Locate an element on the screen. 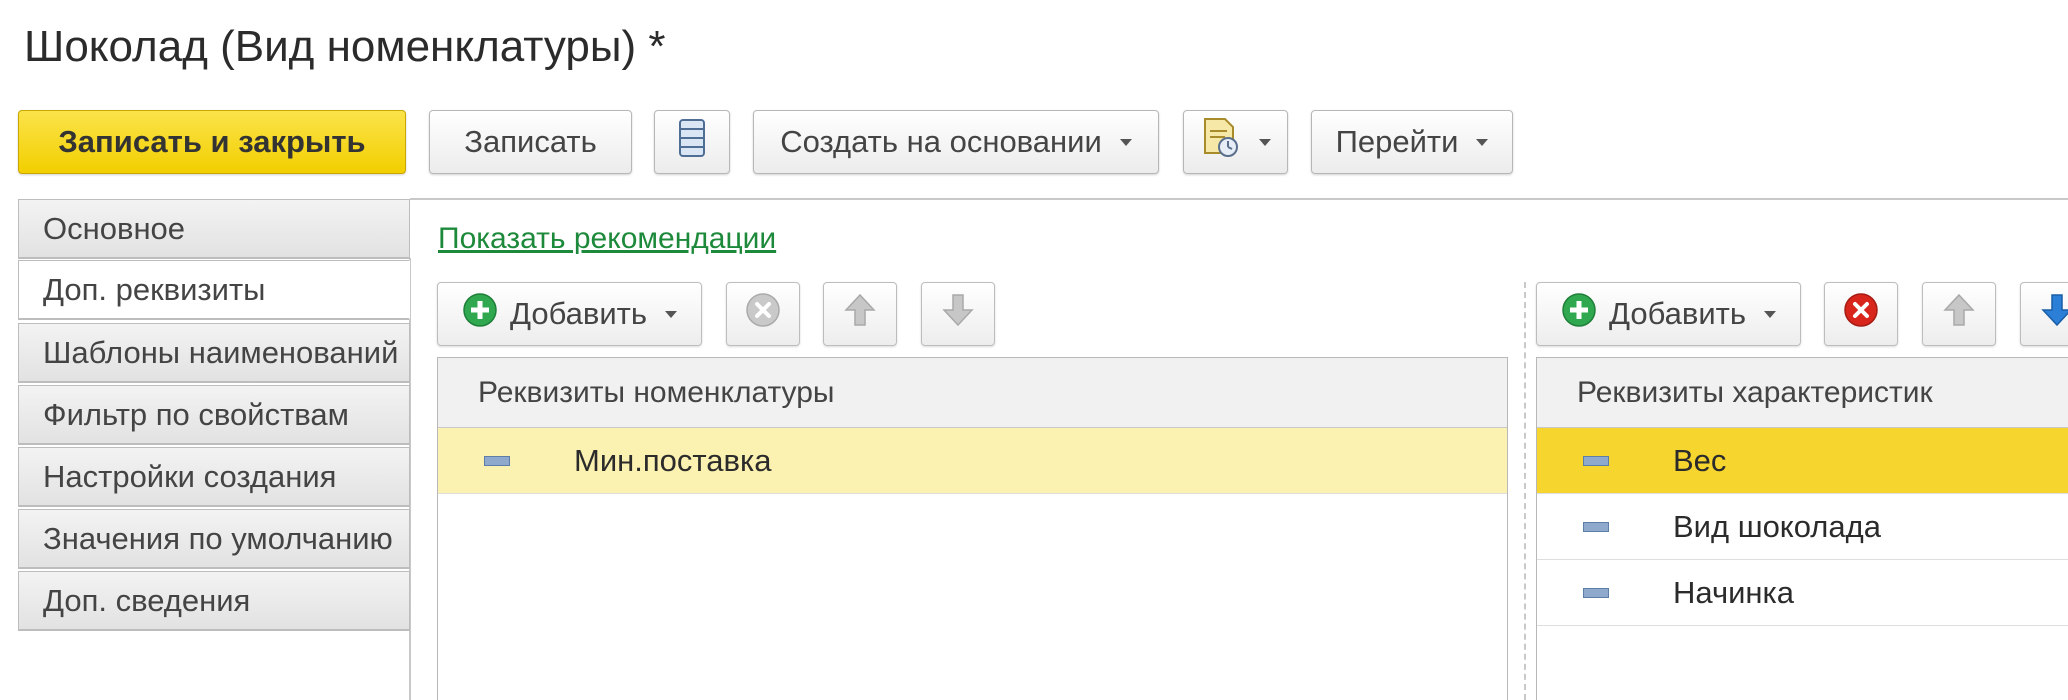 This screenshot has width=2068, height=700. page-title: Шоколад (Вид номенклатуры) * is located at coordinates (345, 46).